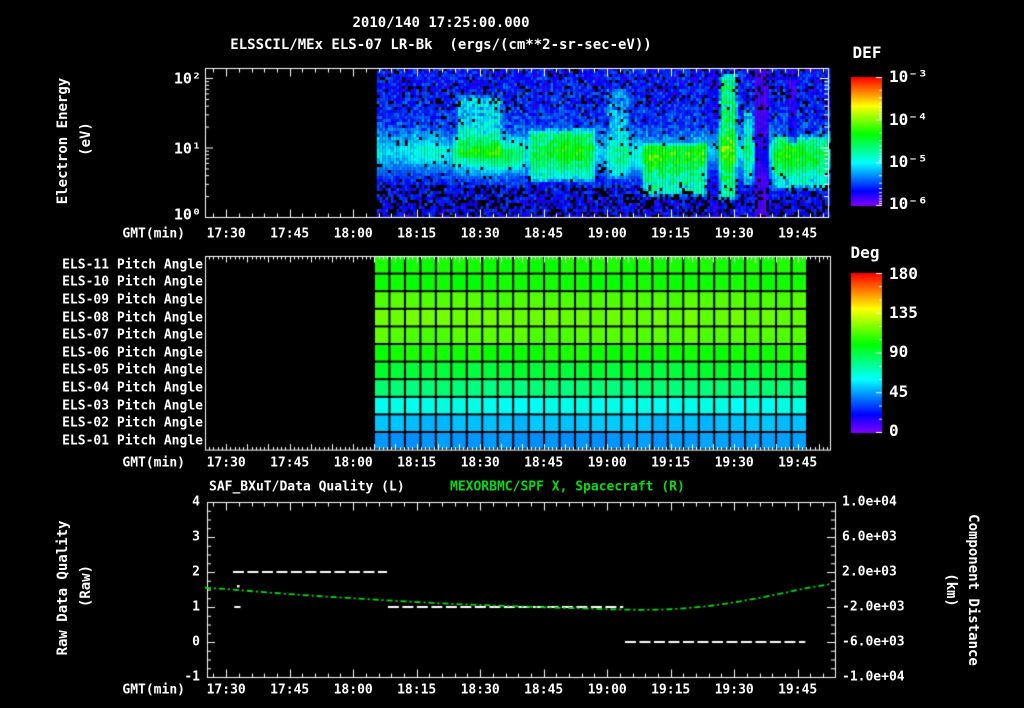  Describe the element at coordinates (867, 52) in the screenshot. I see `def-colorbar-title: DEF` at that location.